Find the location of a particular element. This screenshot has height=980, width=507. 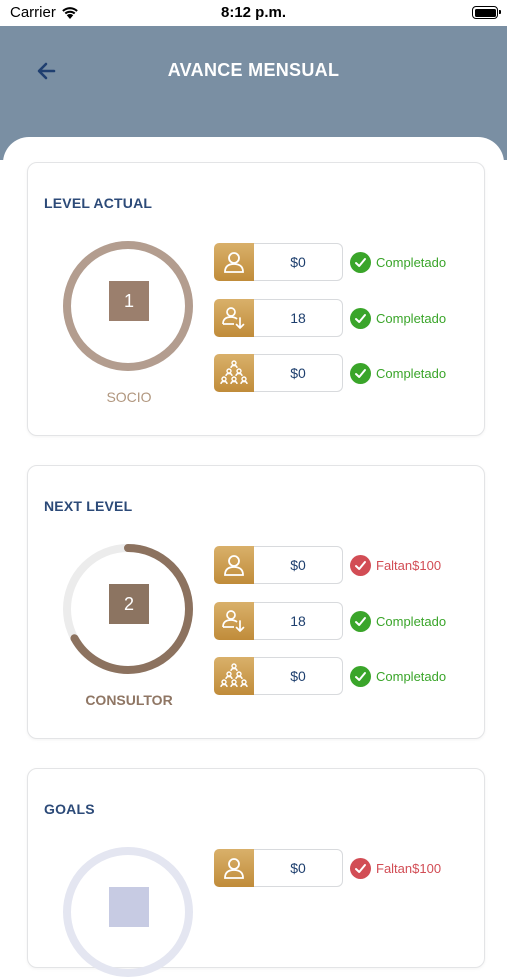

status-bar: Carrier 8:12 p.m. is located at coordinates (253, 13).